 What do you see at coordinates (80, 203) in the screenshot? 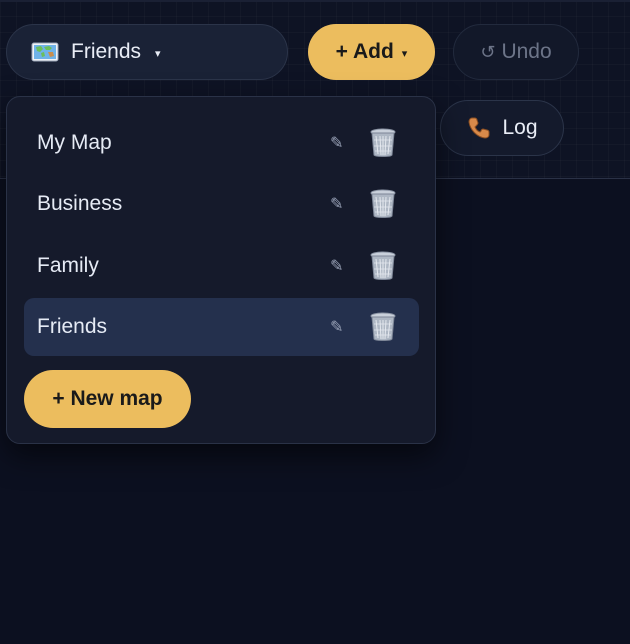
I see `map-list-item-label: Business` at bounding box center [80, 203].